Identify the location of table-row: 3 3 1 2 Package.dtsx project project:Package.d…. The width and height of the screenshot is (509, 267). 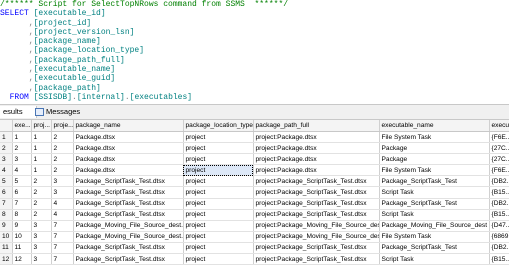
(254, 159).